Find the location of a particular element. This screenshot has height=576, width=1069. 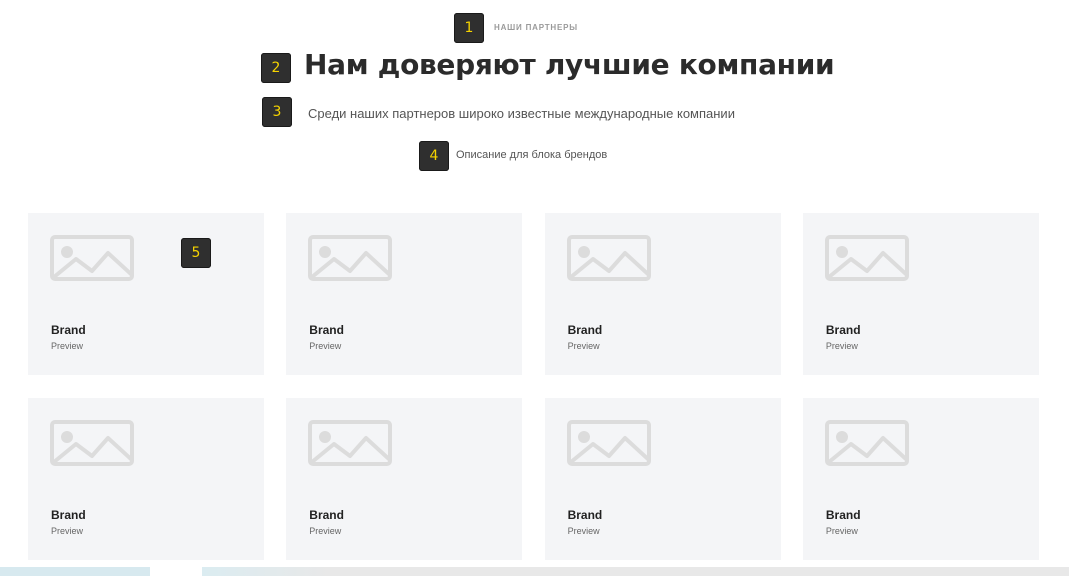

bottom-strip is located at coordinates (534, 571).